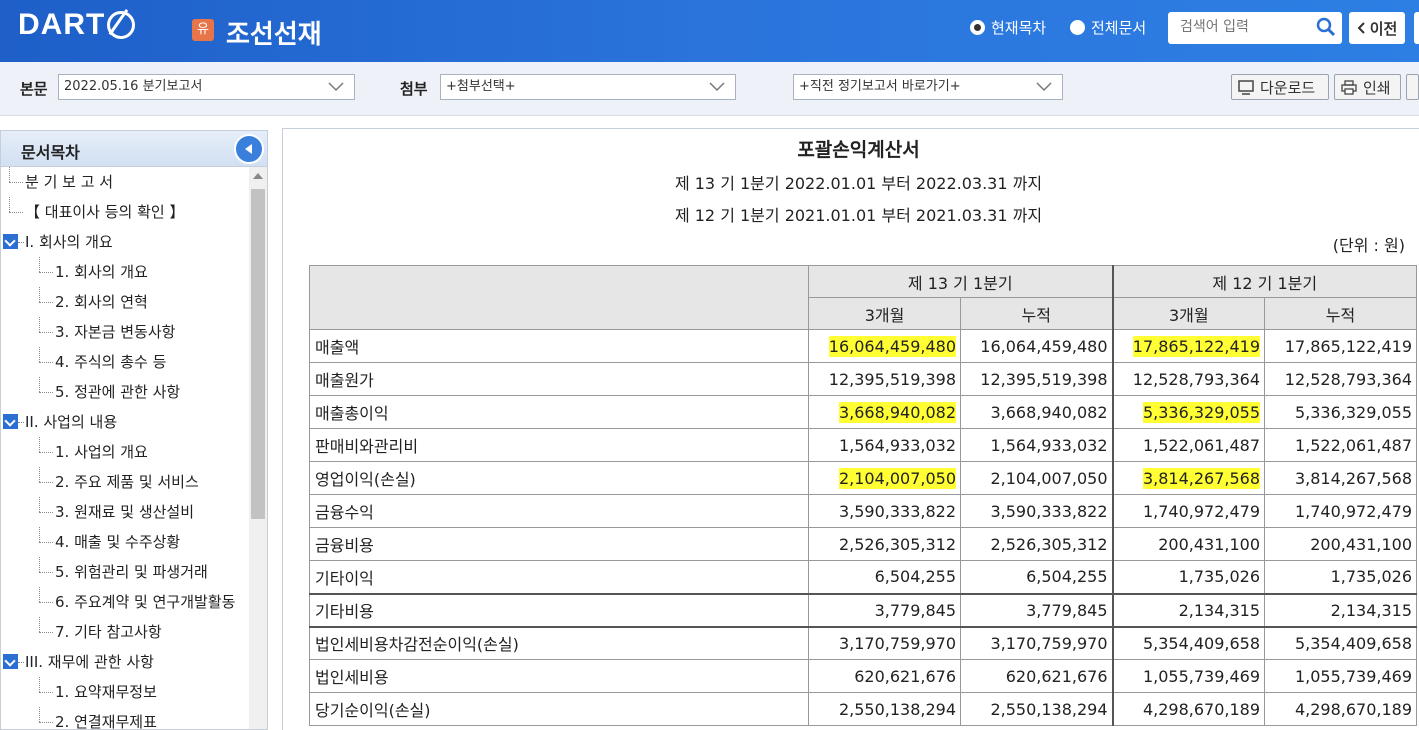 Image resolution: width=1419 pixels, height=730 pixels. Describe the element at coordinates (559, 379) in the screenshot. I see `row-label: 매출원가` at that location.